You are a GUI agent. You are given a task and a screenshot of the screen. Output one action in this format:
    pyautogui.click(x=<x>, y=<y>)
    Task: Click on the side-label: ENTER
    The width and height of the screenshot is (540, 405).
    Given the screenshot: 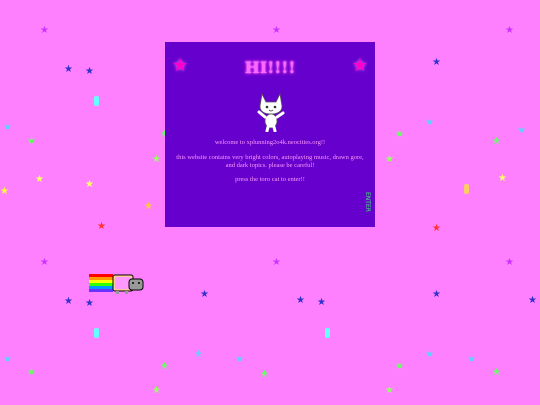 What is the action you would take?
    pyautogui.click(x=367, y=202)
    